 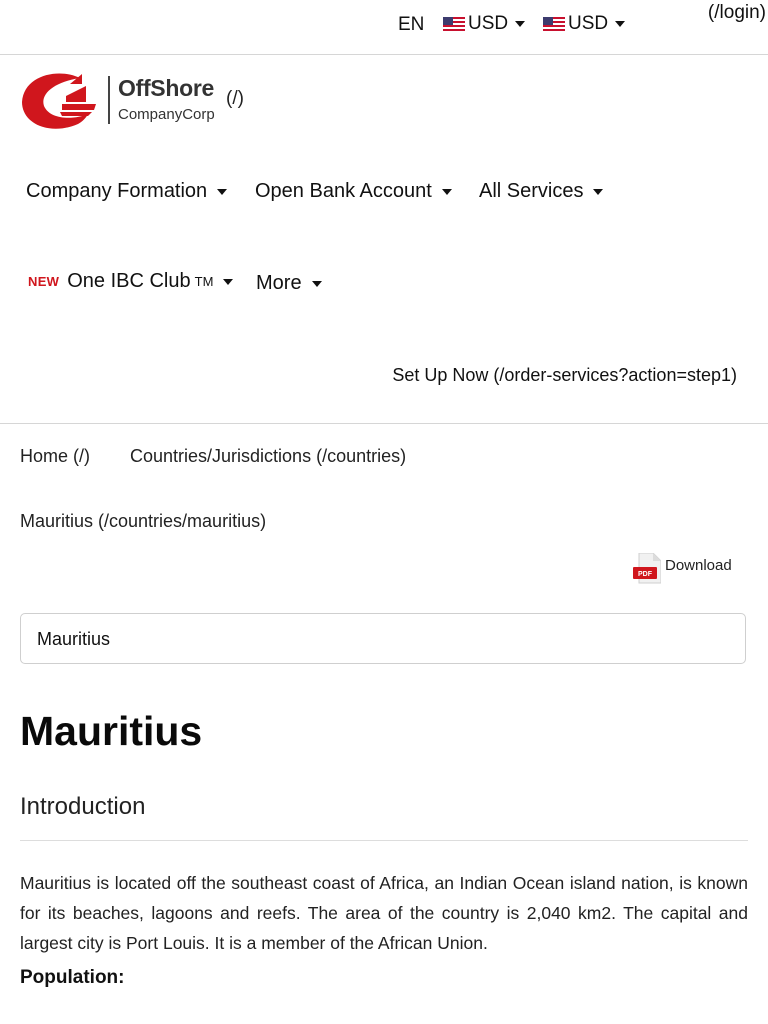 I want to click on trademark-sup: TM, so click(x=204, y=281).